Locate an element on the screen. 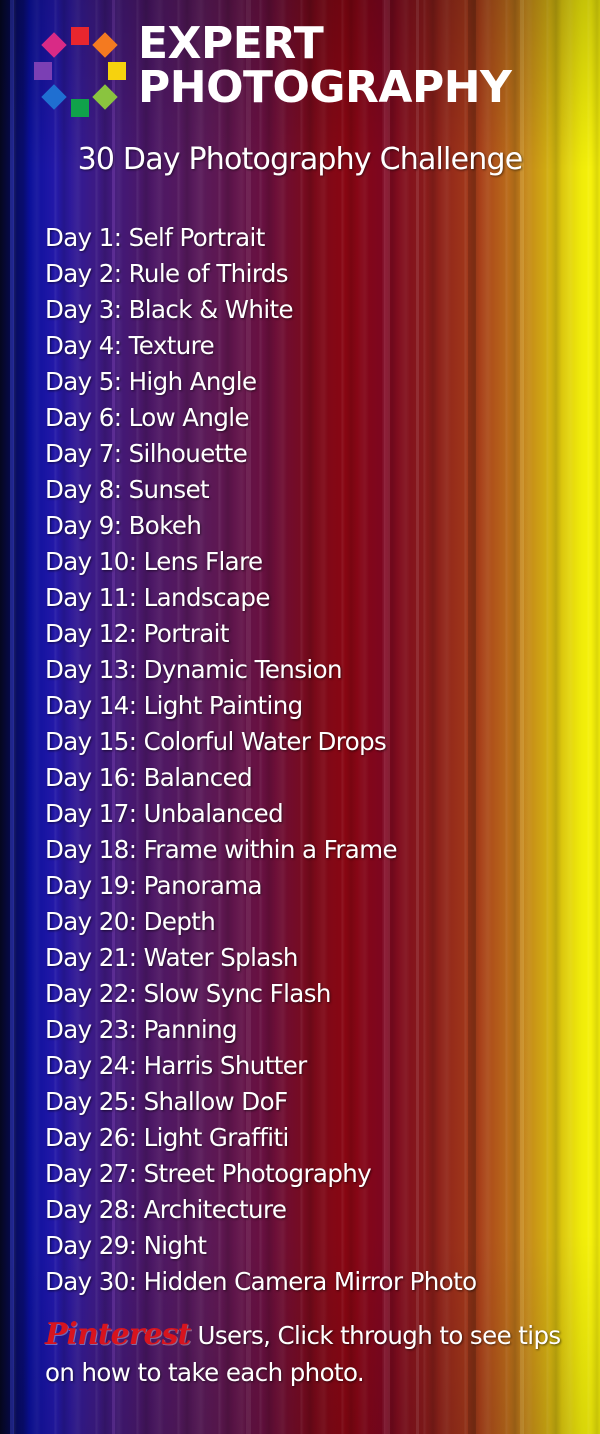 The width and height of the screenshot is (600, 1434). challenge-day-item: Day 12: Portrait is located at coordinates (137, 633).